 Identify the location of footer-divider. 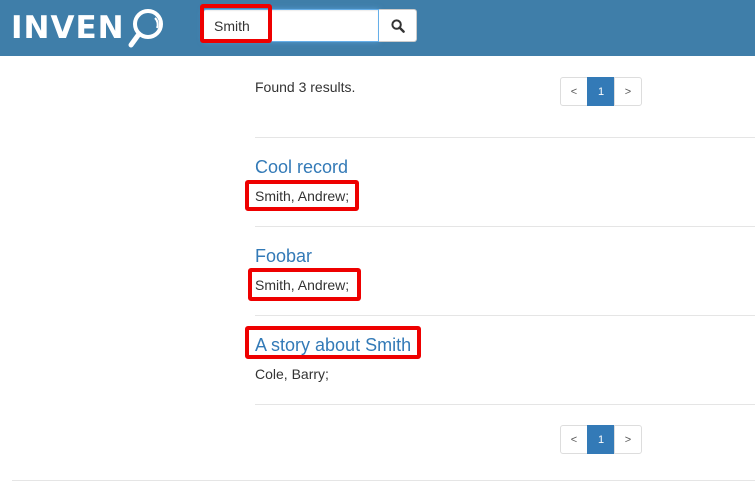
(383, 480).